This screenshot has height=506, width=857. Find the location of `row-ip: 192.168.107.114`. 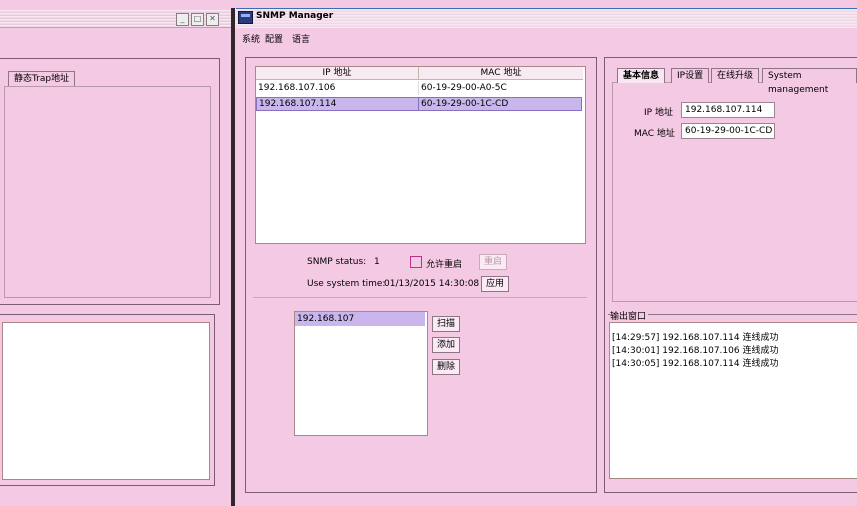

row-ip: 192.168.107.114 is located at coordinates (338, 104).